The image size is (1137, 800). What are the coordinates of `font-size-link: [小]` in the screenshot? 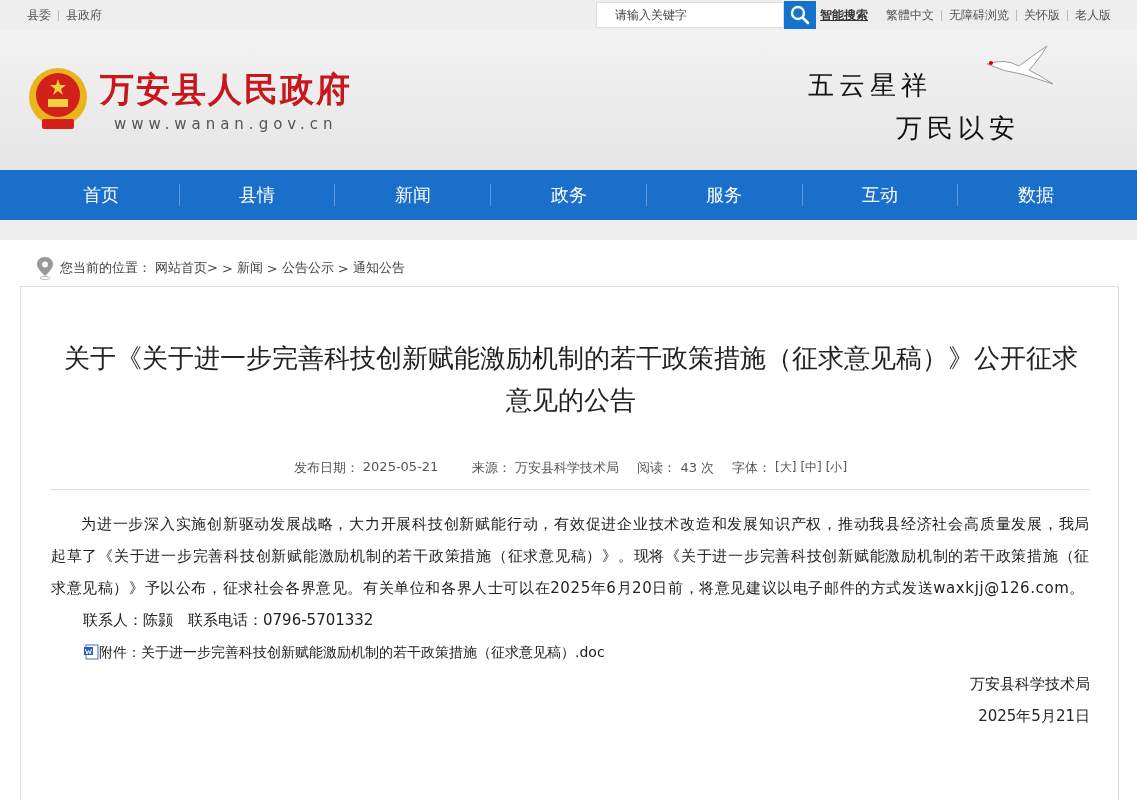 It's located at (836, 468).